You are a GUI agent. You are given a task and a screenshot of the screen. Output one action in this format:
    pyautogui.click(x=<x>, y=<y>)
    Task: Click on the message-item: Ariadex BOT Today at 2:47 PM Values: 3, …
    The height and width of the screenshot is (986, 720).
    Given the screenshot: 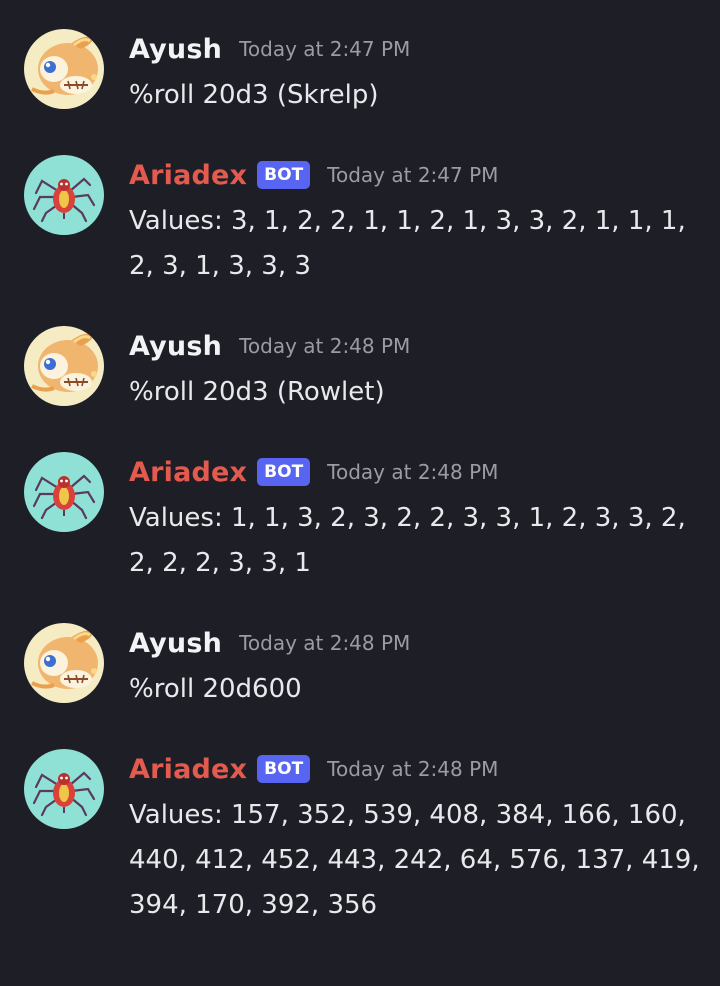 What is the action you would take?
    pyautogui.click(x=360, y=220)
    